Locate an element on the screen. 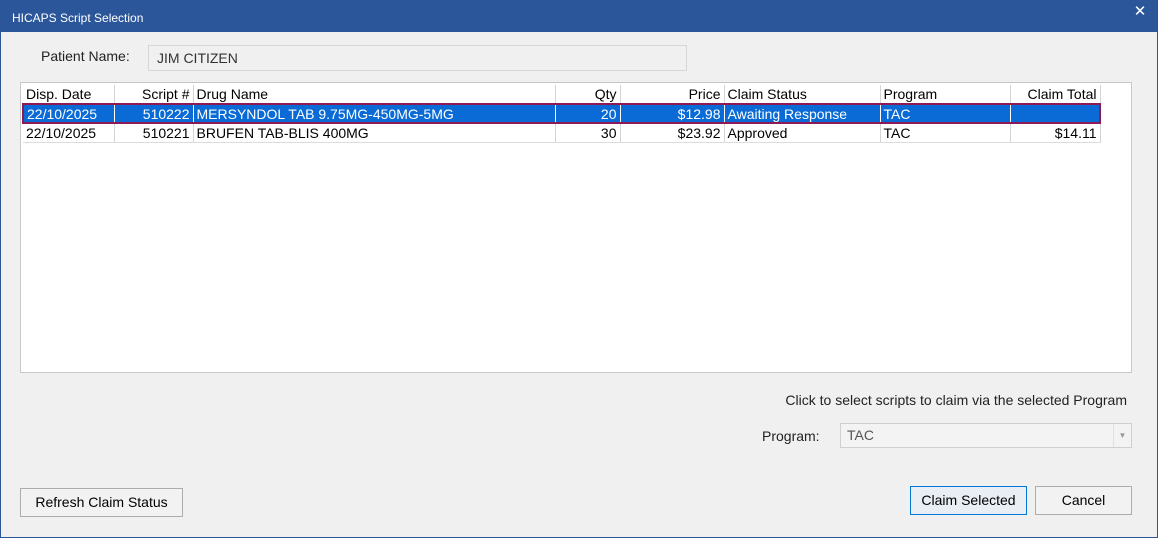 The image size is (1158, 538). column-header-drug-name: Drug Name is located at coordinates (374, 95).